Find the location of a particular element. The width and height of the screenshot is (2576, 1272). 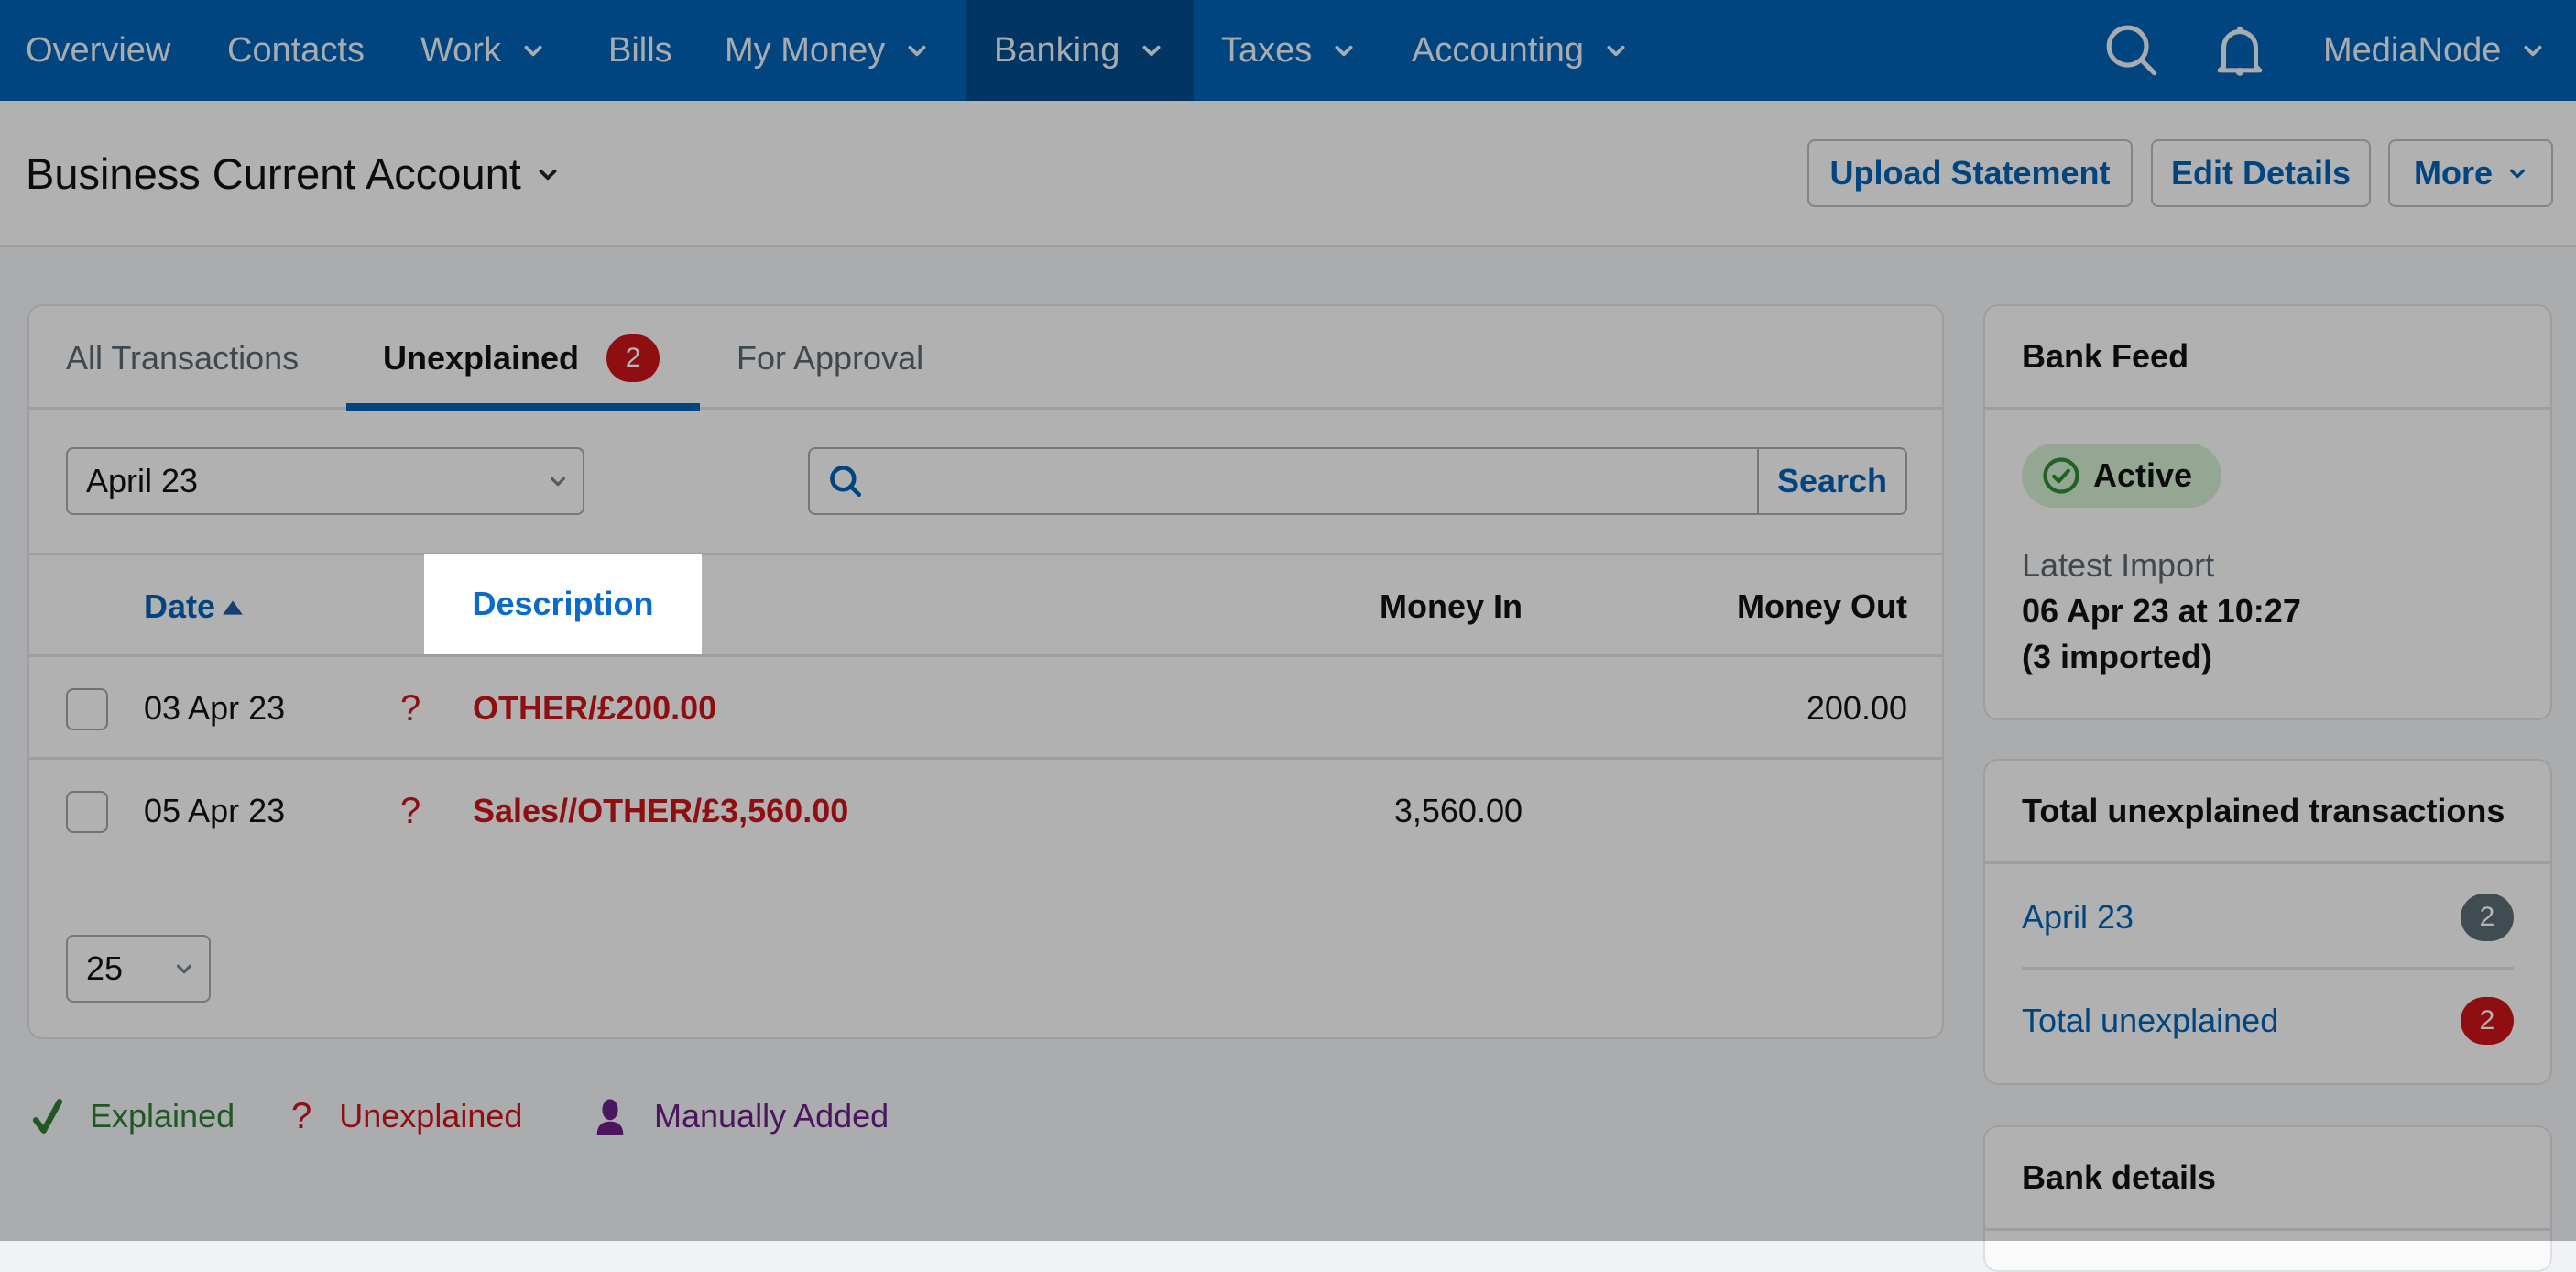

bank-details-card: Bank details is located at coordinates (2268, 1198).